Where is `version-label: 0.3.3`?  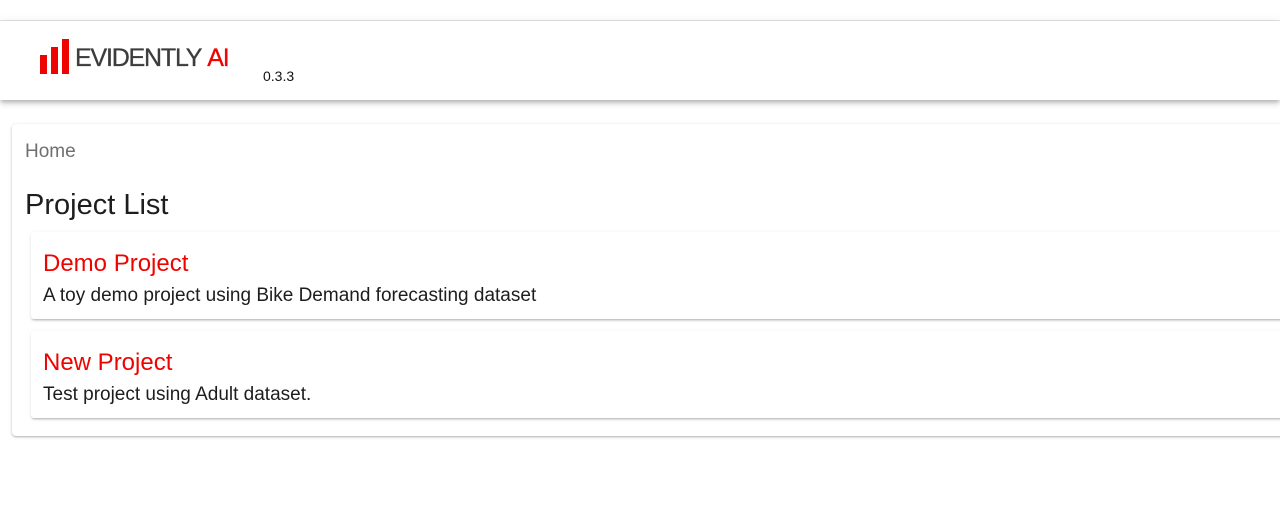 version-label: 0.3.3 is located at coordinates (279, 76).